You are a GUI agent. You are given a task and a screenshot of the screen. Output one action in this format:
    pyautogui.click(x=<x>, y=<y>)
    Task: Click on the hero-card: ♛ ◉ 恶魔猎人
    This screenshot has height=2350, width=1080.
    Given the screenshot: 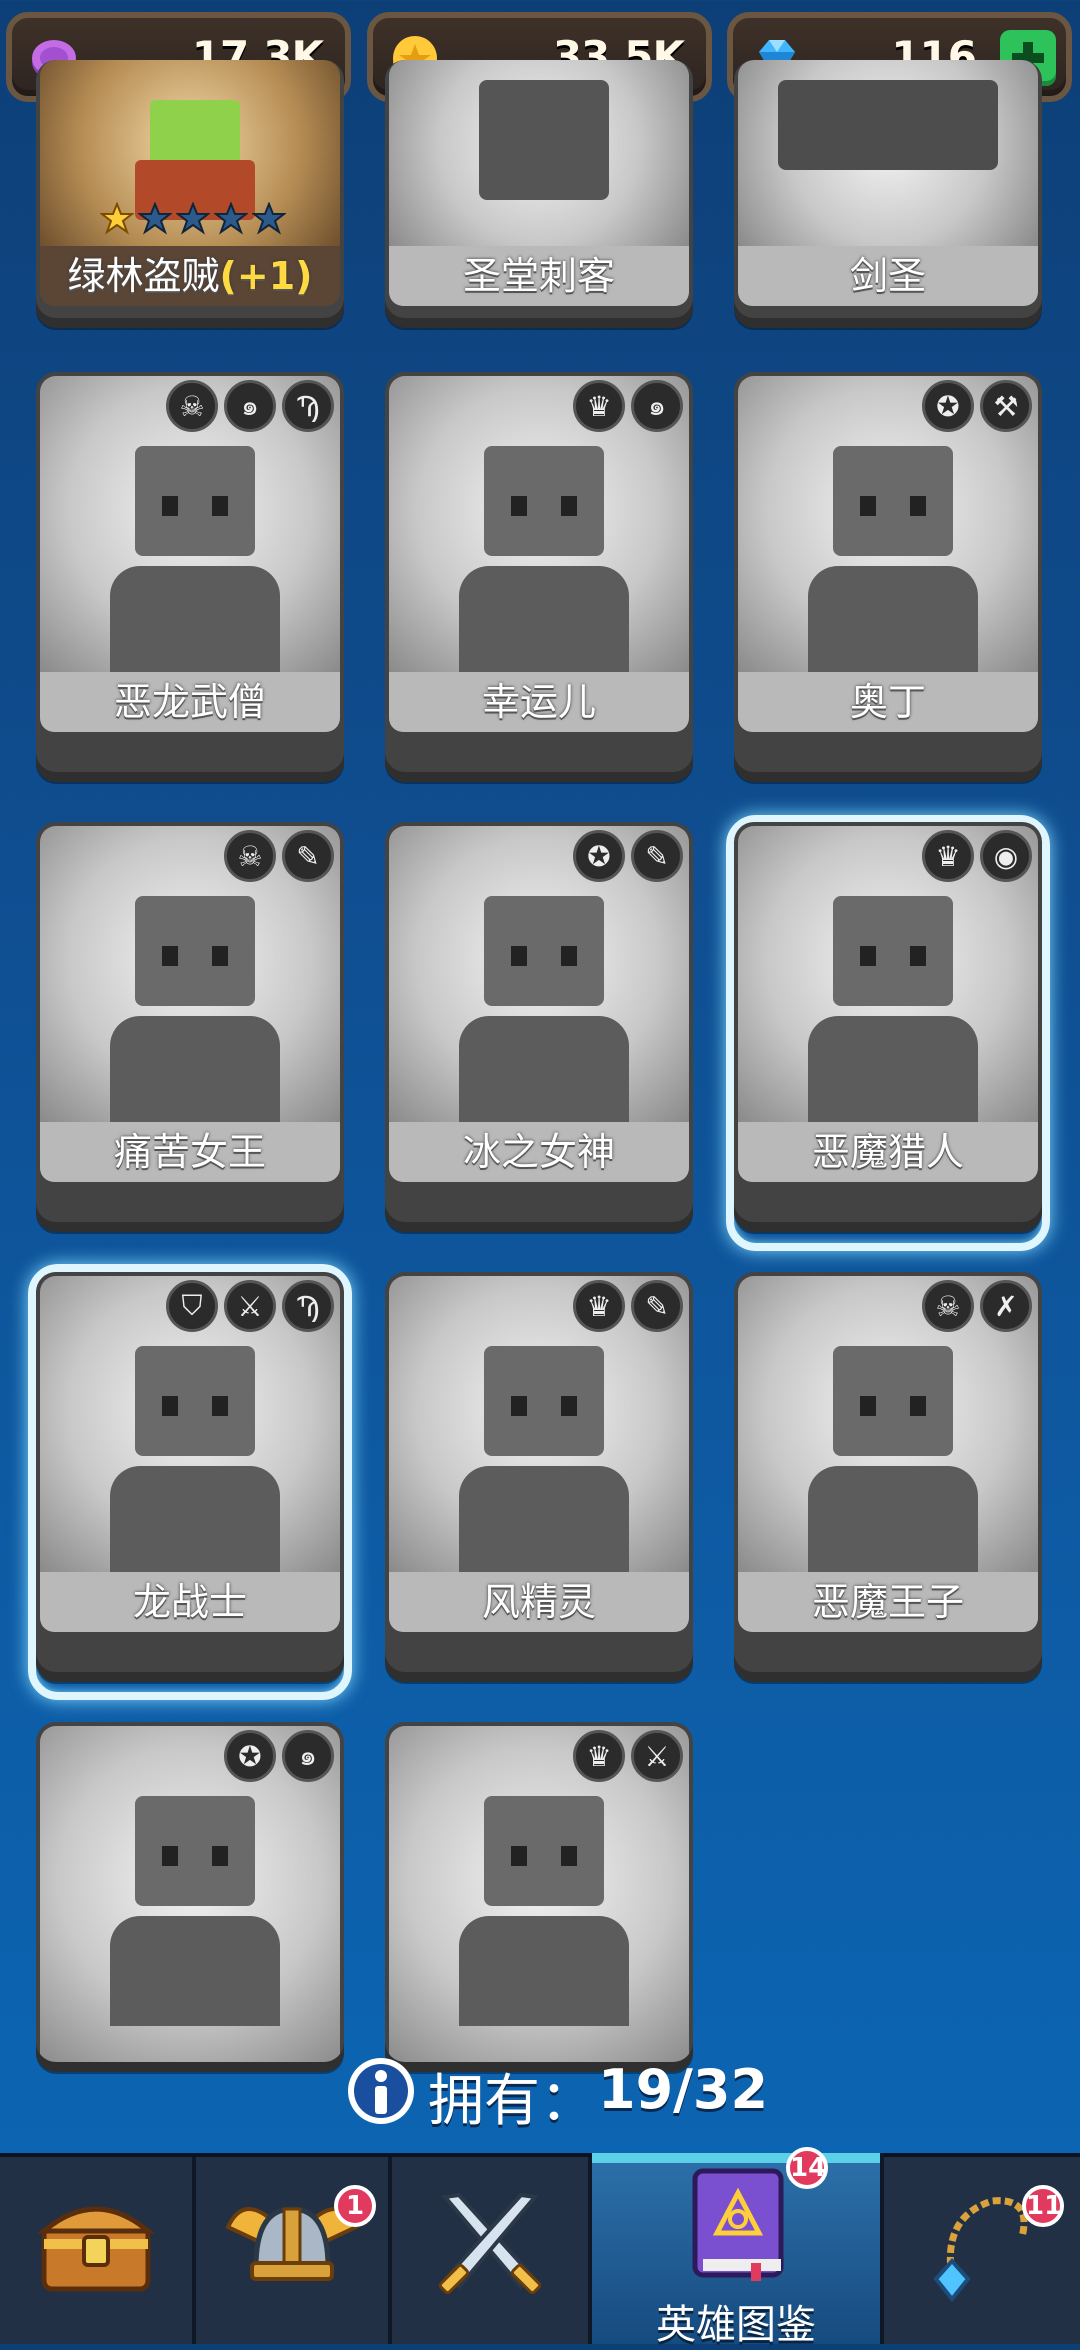 What is the action you would take?
    pyautogui.click(x=888, y=1022)
    